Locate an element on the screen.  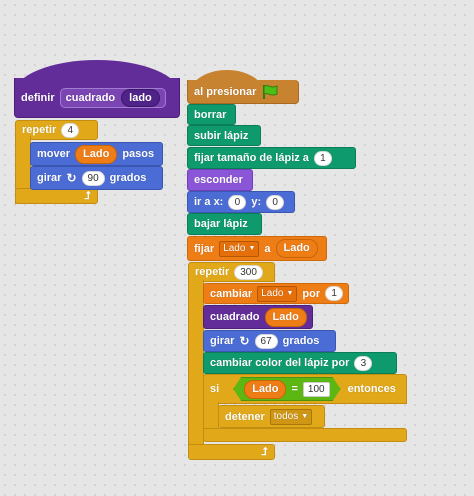
define-prototype: cuadrado lado is located at coordinates (112, 97).